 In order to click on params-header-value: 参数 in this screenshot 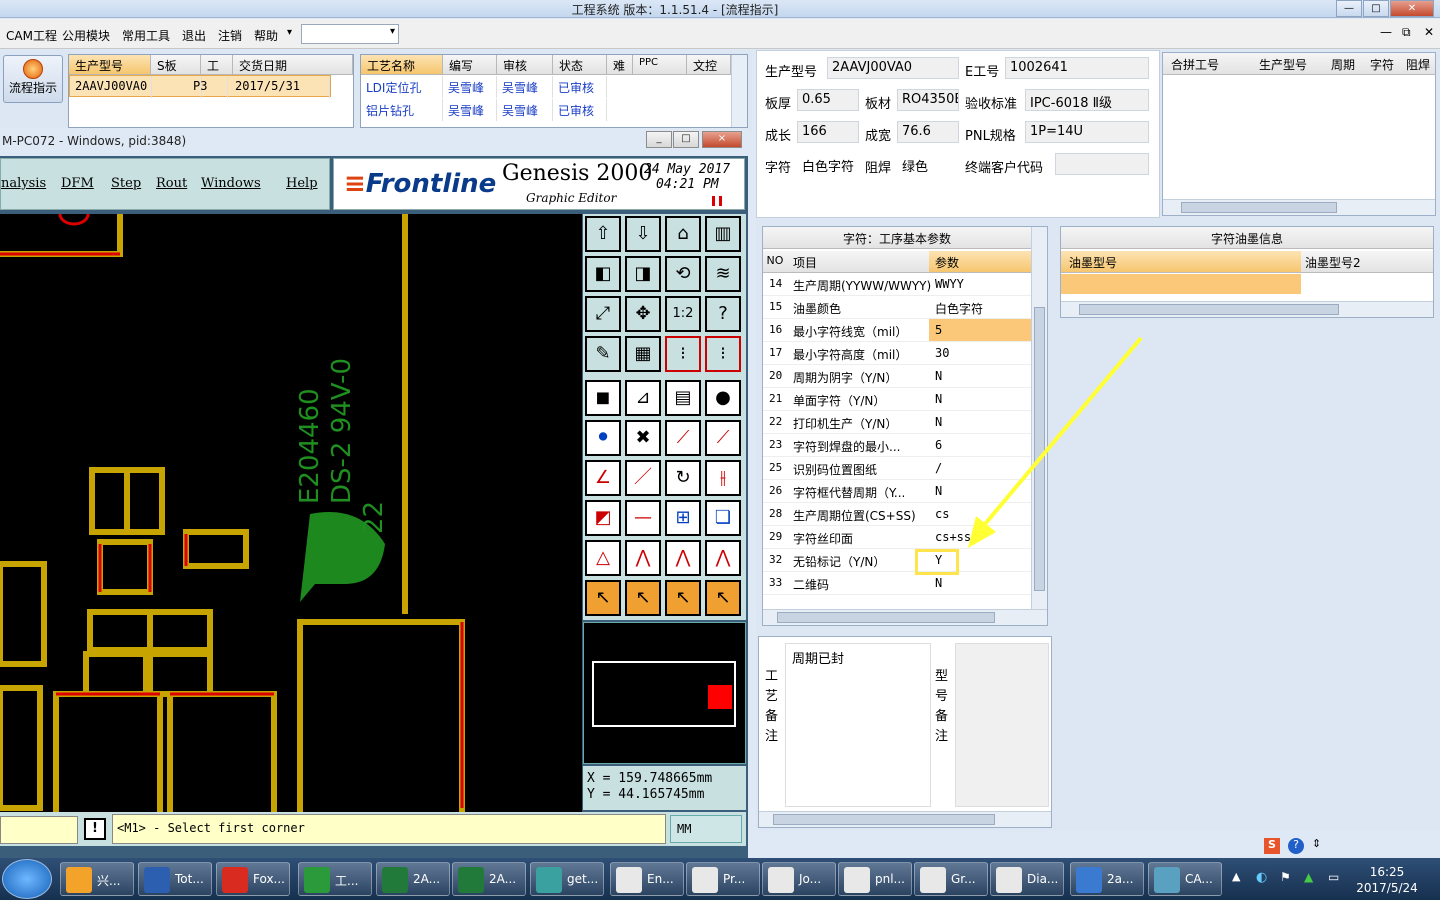, I will do `click(980, 262)`.